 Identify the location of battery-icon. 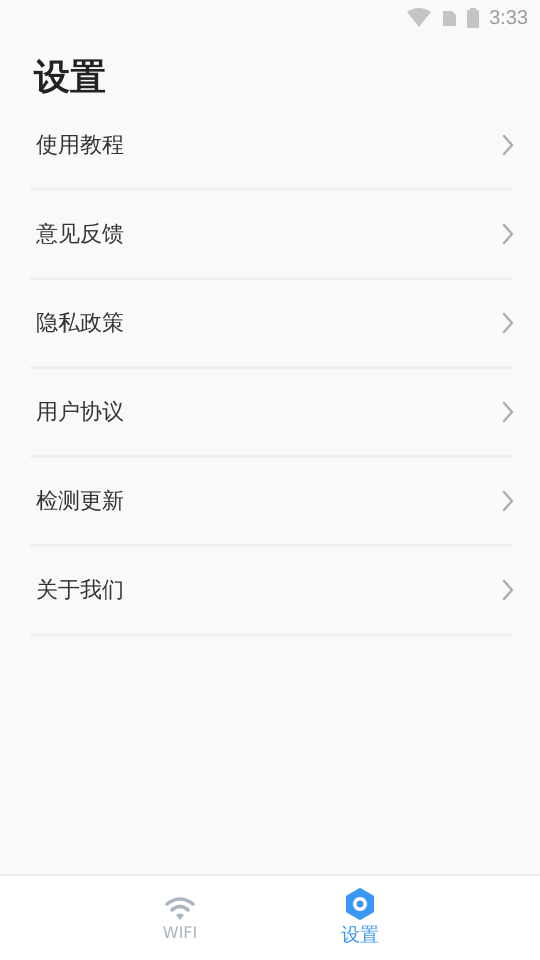
(473, 18).